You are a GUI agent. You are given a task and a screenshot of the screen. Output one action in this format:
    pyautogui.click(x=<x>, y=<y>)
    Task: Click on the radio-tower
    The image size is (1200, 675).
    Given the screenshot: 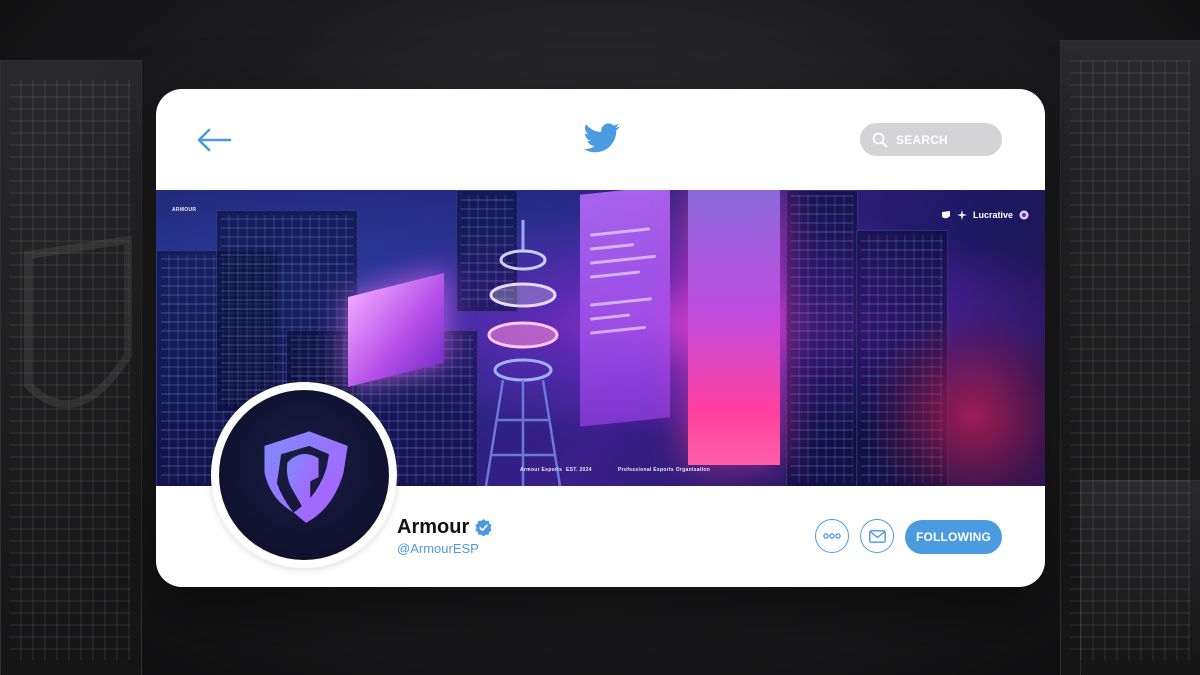 What is the action you would take?
    pyautogui.click(x=523, y=353)
    